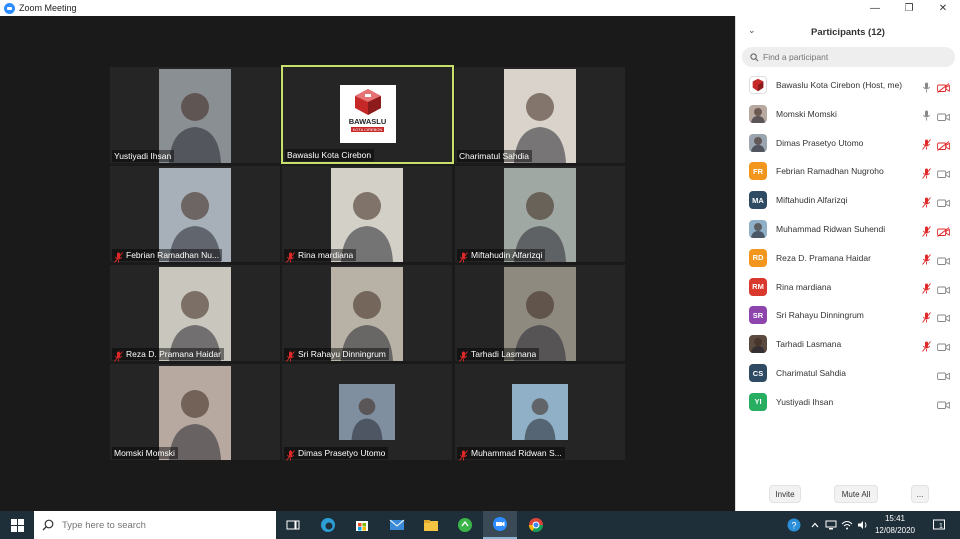 The height and width of the screenshot is (539, 960). Describe the element at coordinates (540, 313) in the screenshot. I see `video-tile: Tarhadi Lasmana` at that location.